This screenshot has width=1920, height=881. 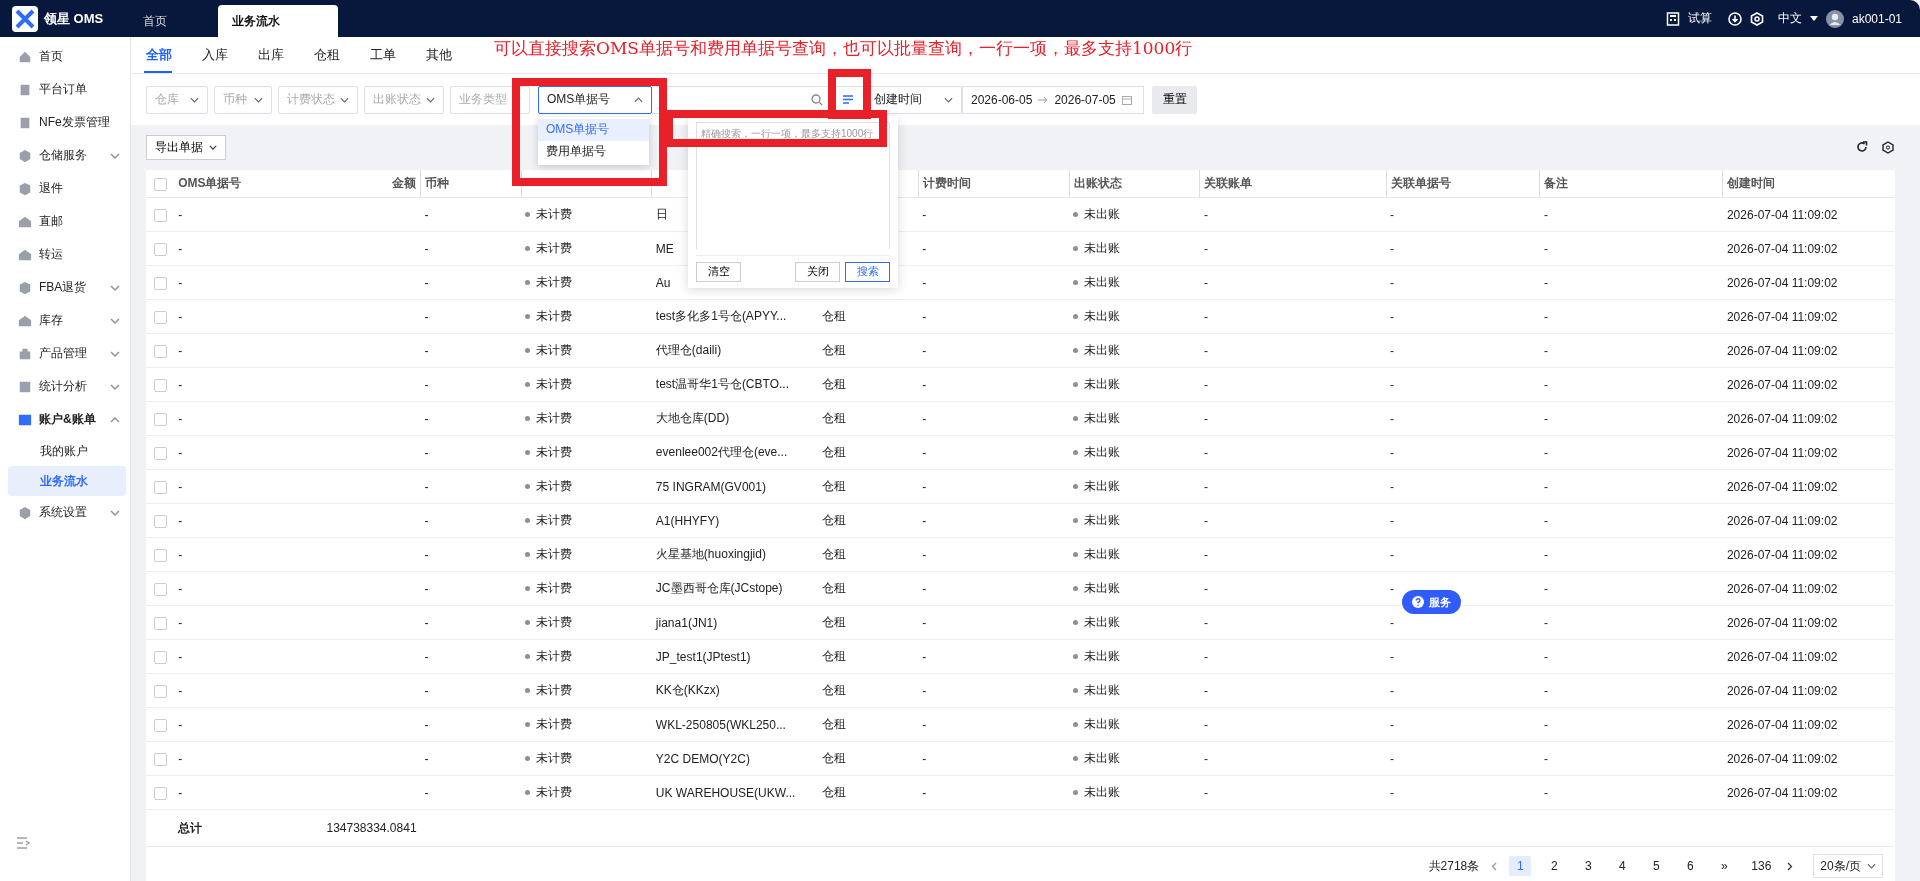 What do you see at coordinates (228, 55) in the screenshot?
I see `content-tab: 入库` at bounding box center [228, 55].